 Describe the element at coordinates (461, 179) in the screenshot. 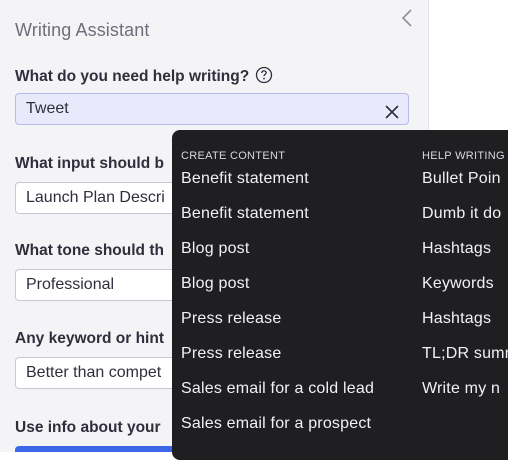

I see `menu-item-bullet-points: Bullet Poin` at that location.